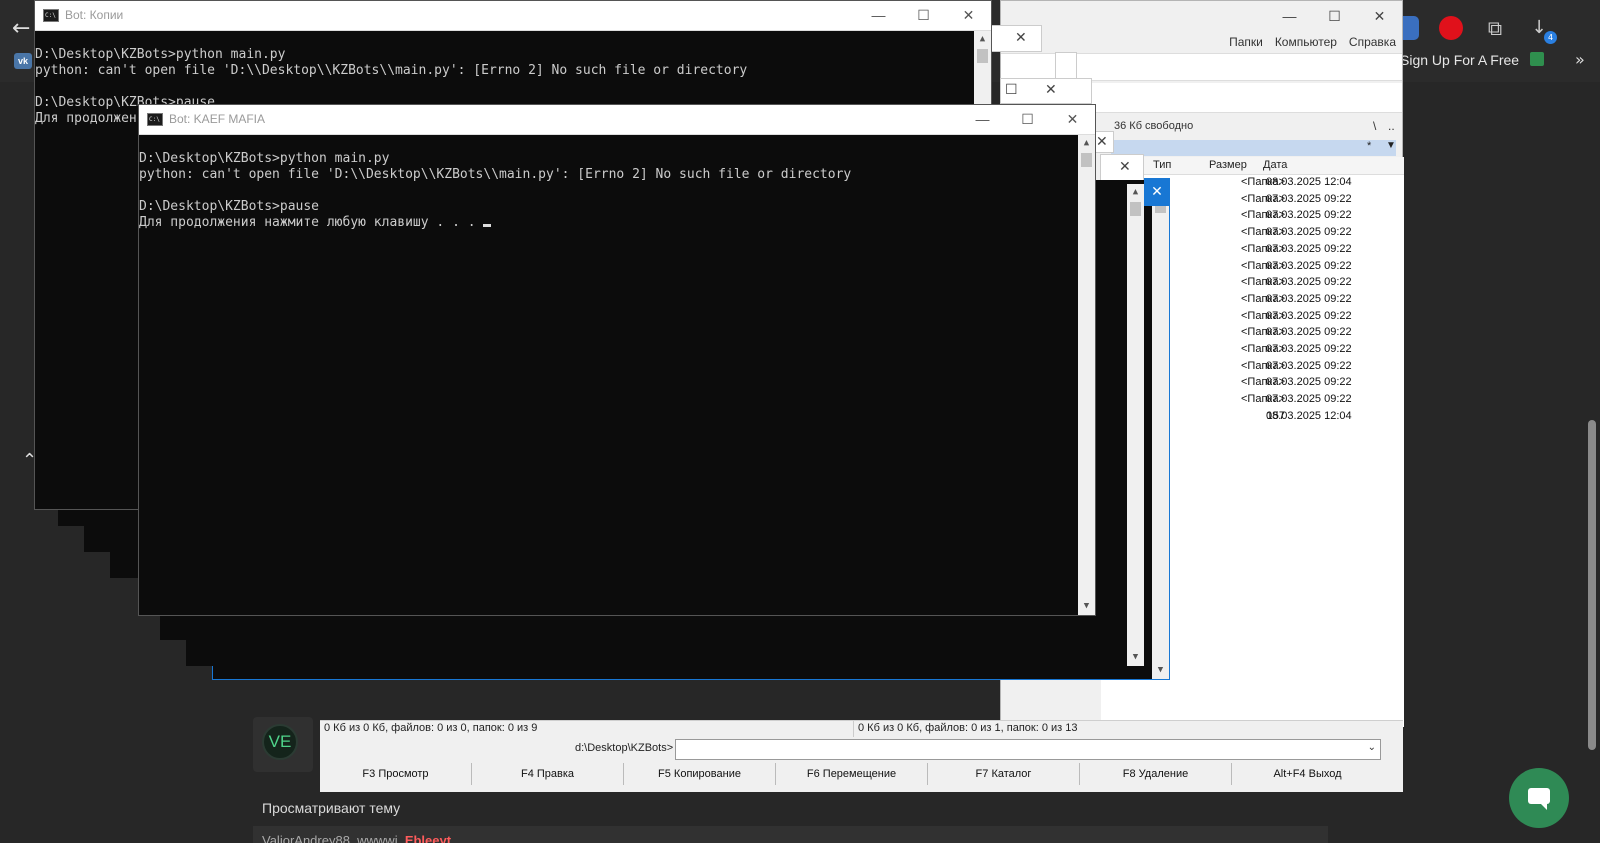  Describe the element at coordinates (1495, 28) in the screenshot. I see `puzzle-extension-icon: ⧉` at that location.